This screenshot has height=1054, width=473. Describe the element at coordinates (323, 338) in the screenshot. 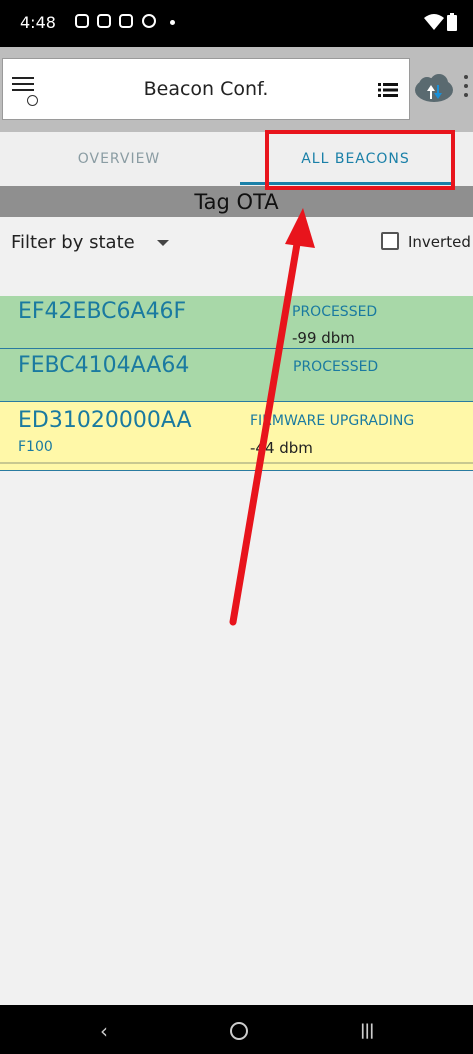

I see `beacon-rssi: -99 dbm` at that location.